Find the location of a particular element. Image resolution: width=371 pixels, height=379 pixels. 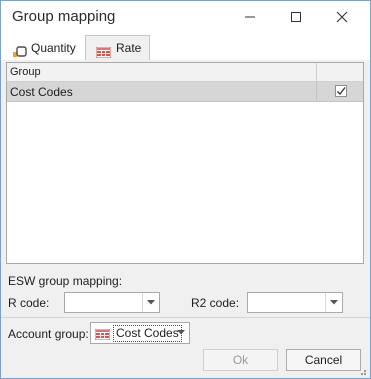

r2-code-dropdown is located at coordinates (295, 302).